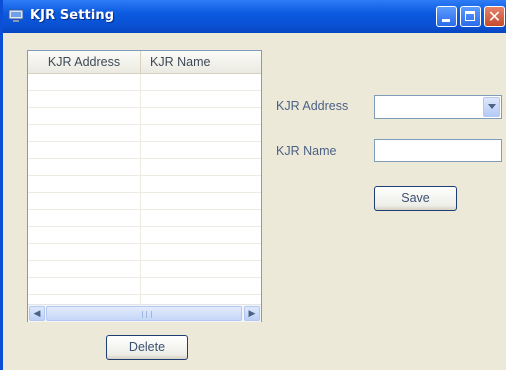 Image resolution: width=506 pixels, height=370 pixels. I want to click on scroll-thumb, so click(144, 313).